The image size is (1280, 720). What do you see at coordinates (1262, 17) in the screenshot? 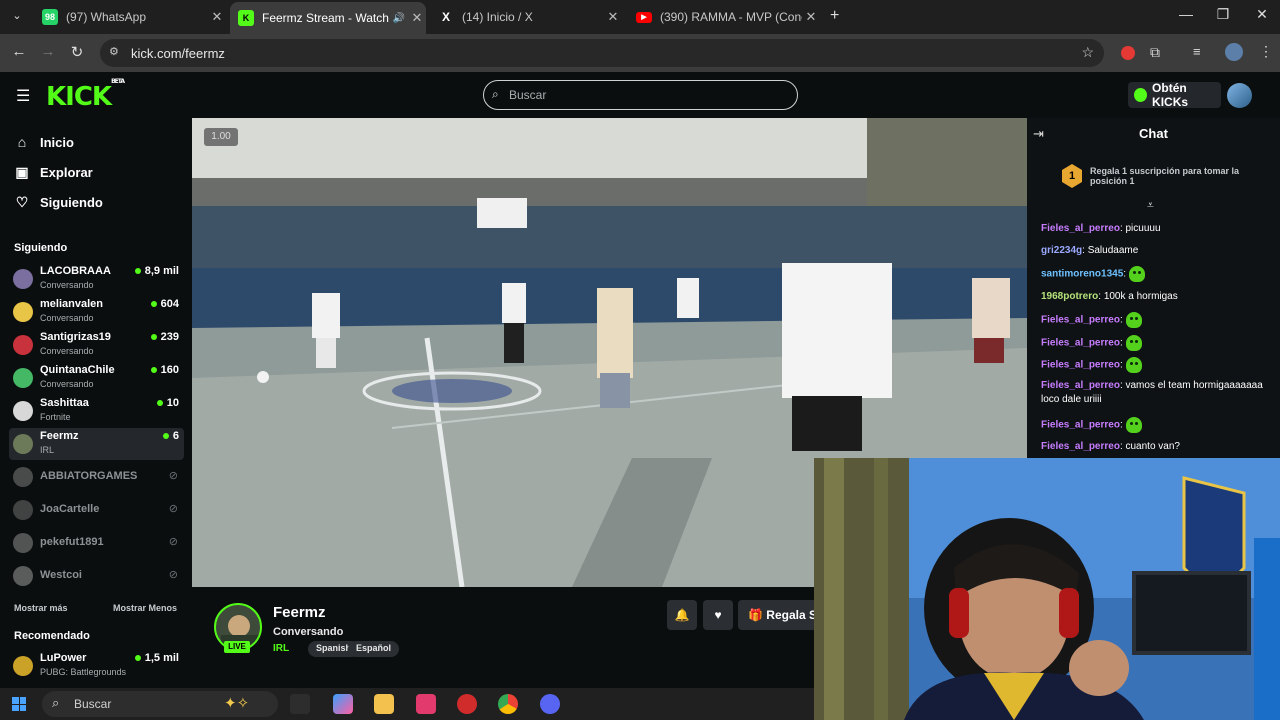
I see `window-close-icon: ✕` at bounding box center [1262, 17].